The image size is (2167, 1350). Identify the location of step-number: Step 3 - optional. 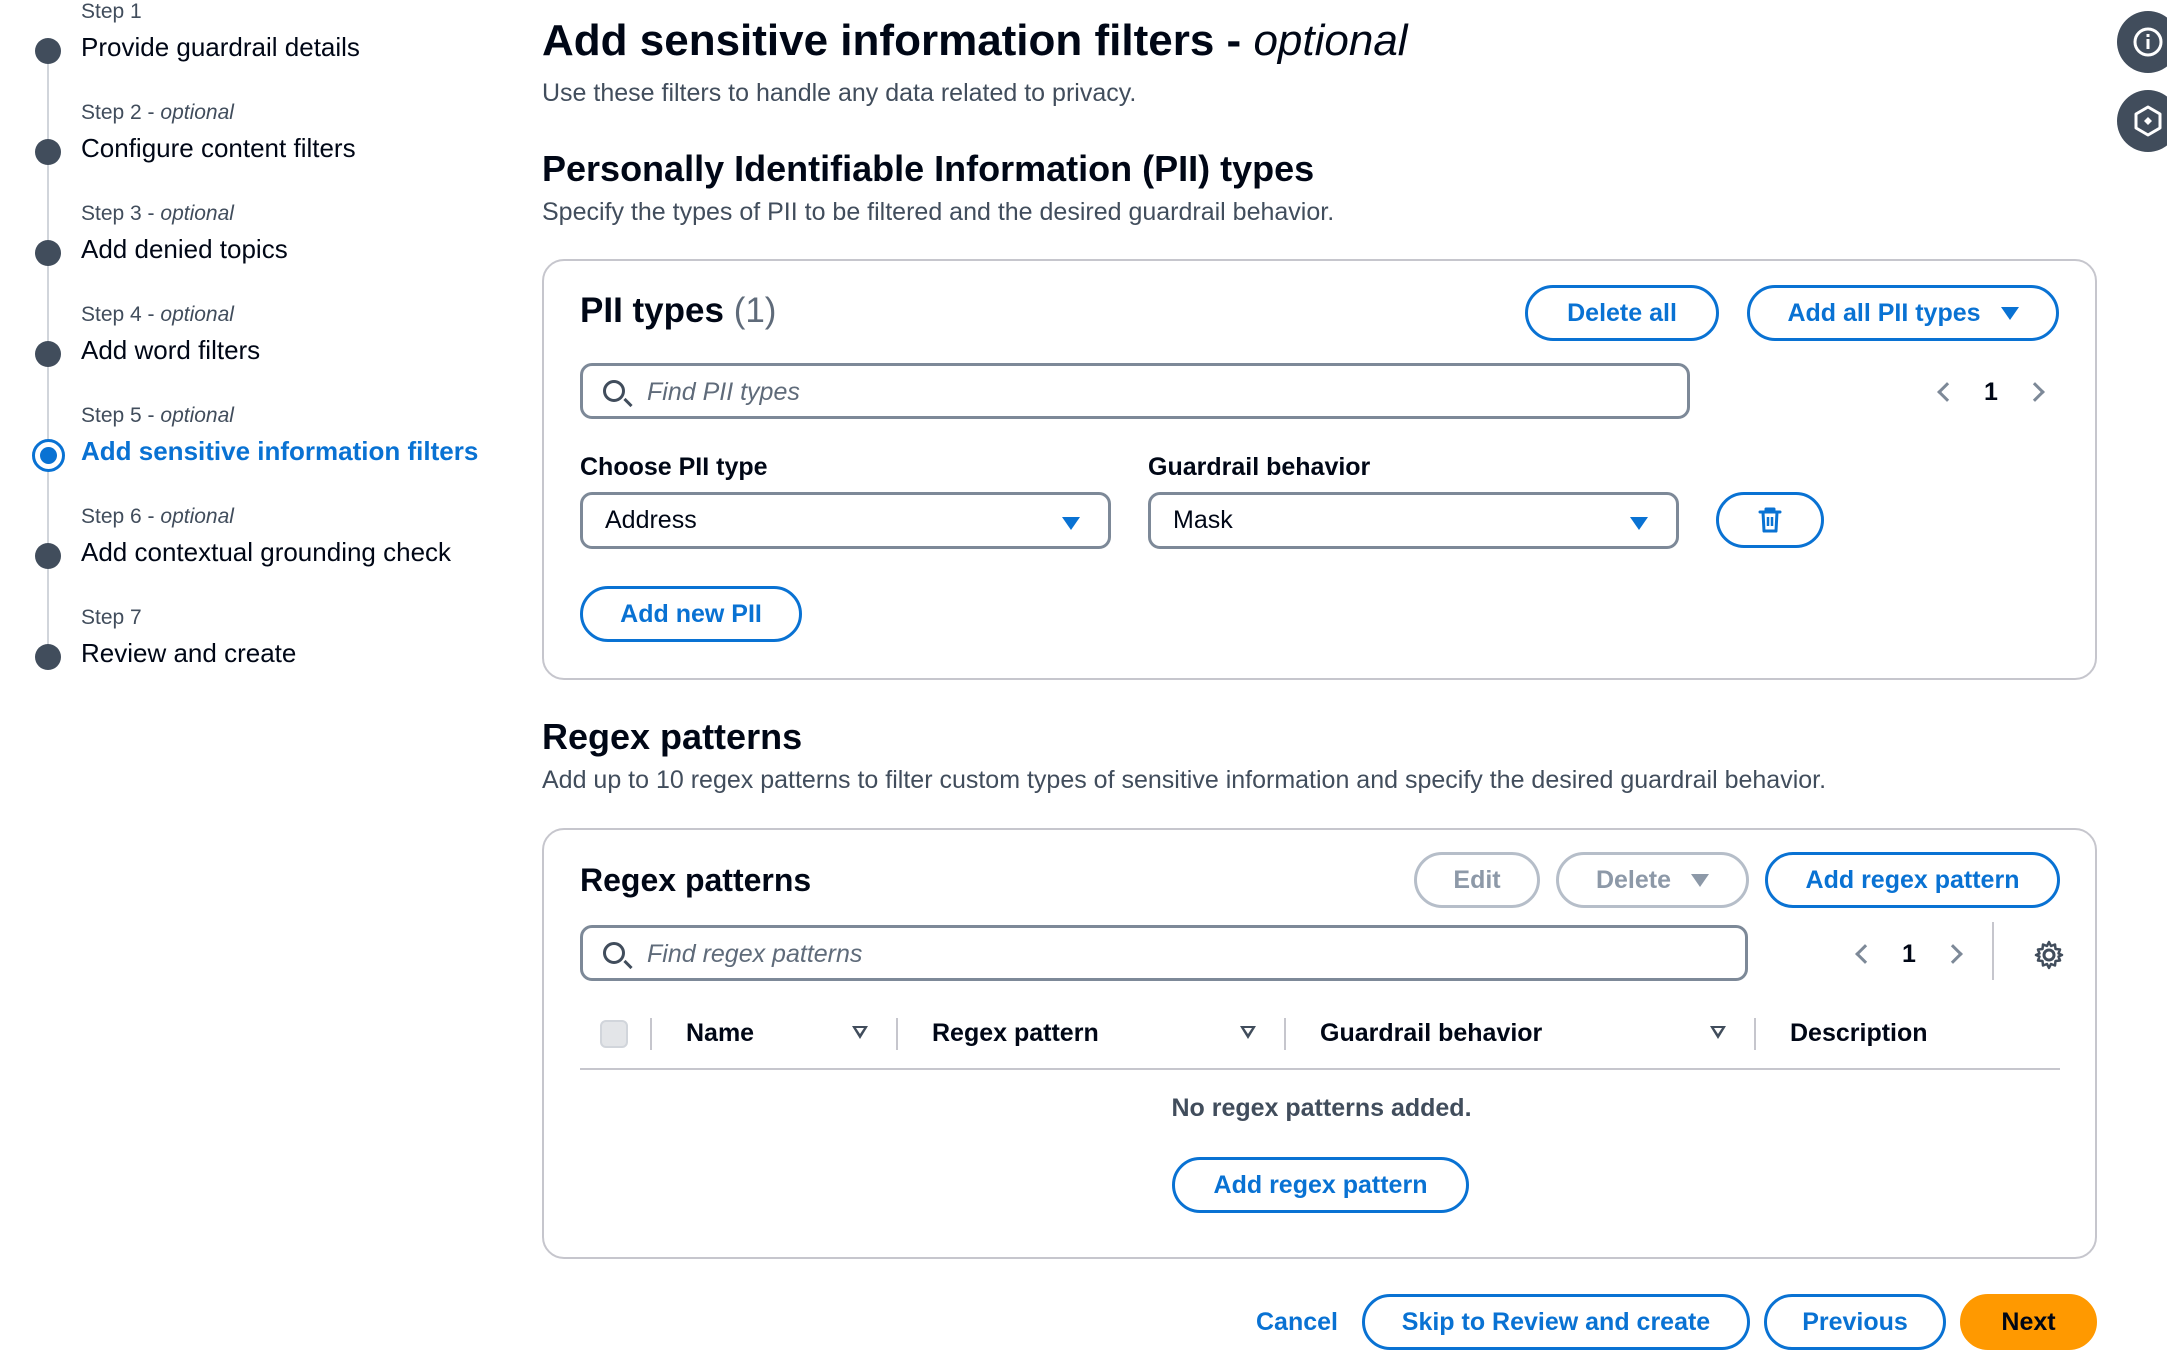
(157, 213).